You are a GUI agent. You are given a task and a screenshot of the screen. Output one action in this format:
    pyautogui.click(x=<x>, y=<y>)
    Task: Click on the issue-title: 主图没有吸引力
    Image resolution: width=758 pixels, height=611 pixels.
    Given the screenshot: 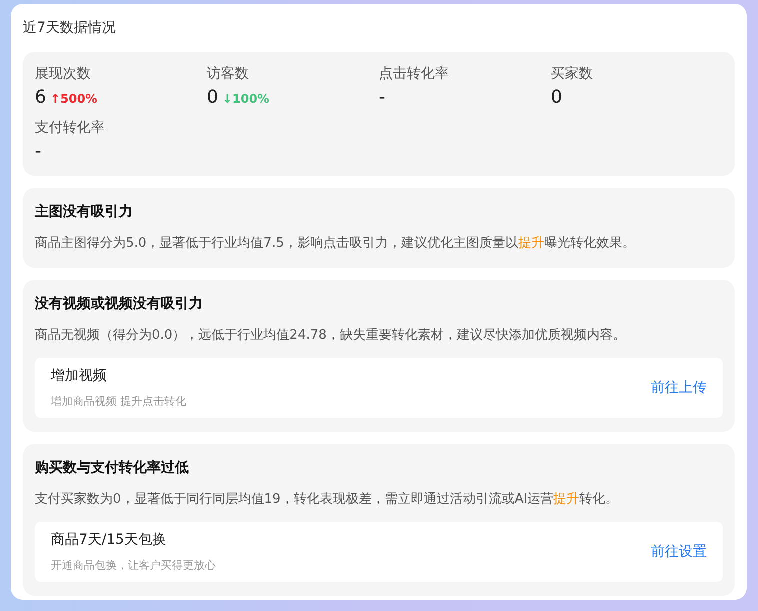 What is the action you would take?
    pyautogui.click(x=84, y=212)
    